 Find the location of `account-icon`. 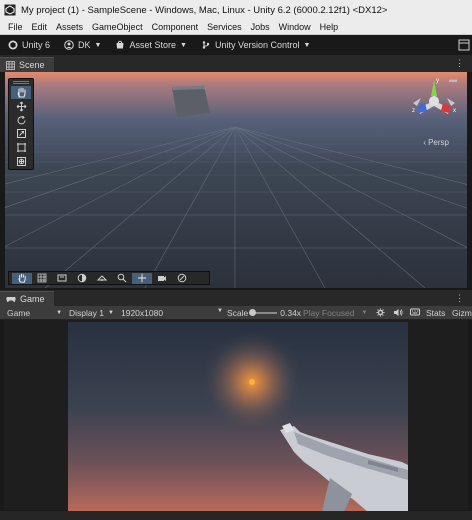

account-icon is located at coordinates (69, 45).